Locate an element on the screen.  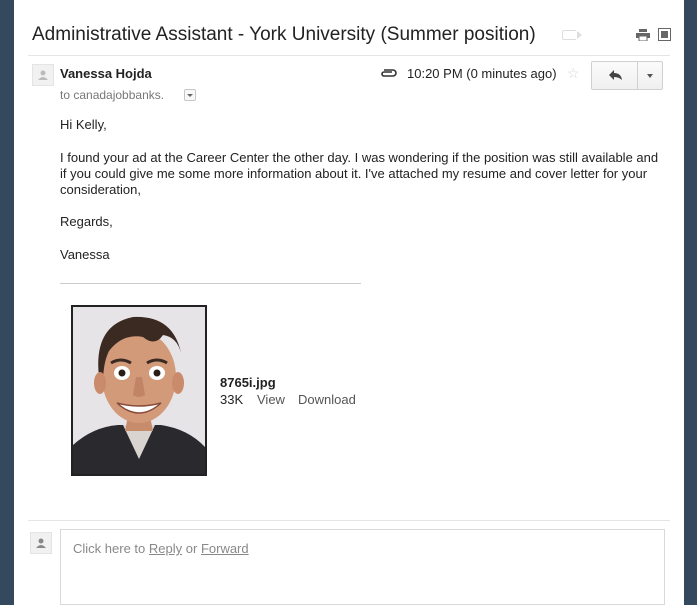
portrait-image is located at coordinates (139, 390).